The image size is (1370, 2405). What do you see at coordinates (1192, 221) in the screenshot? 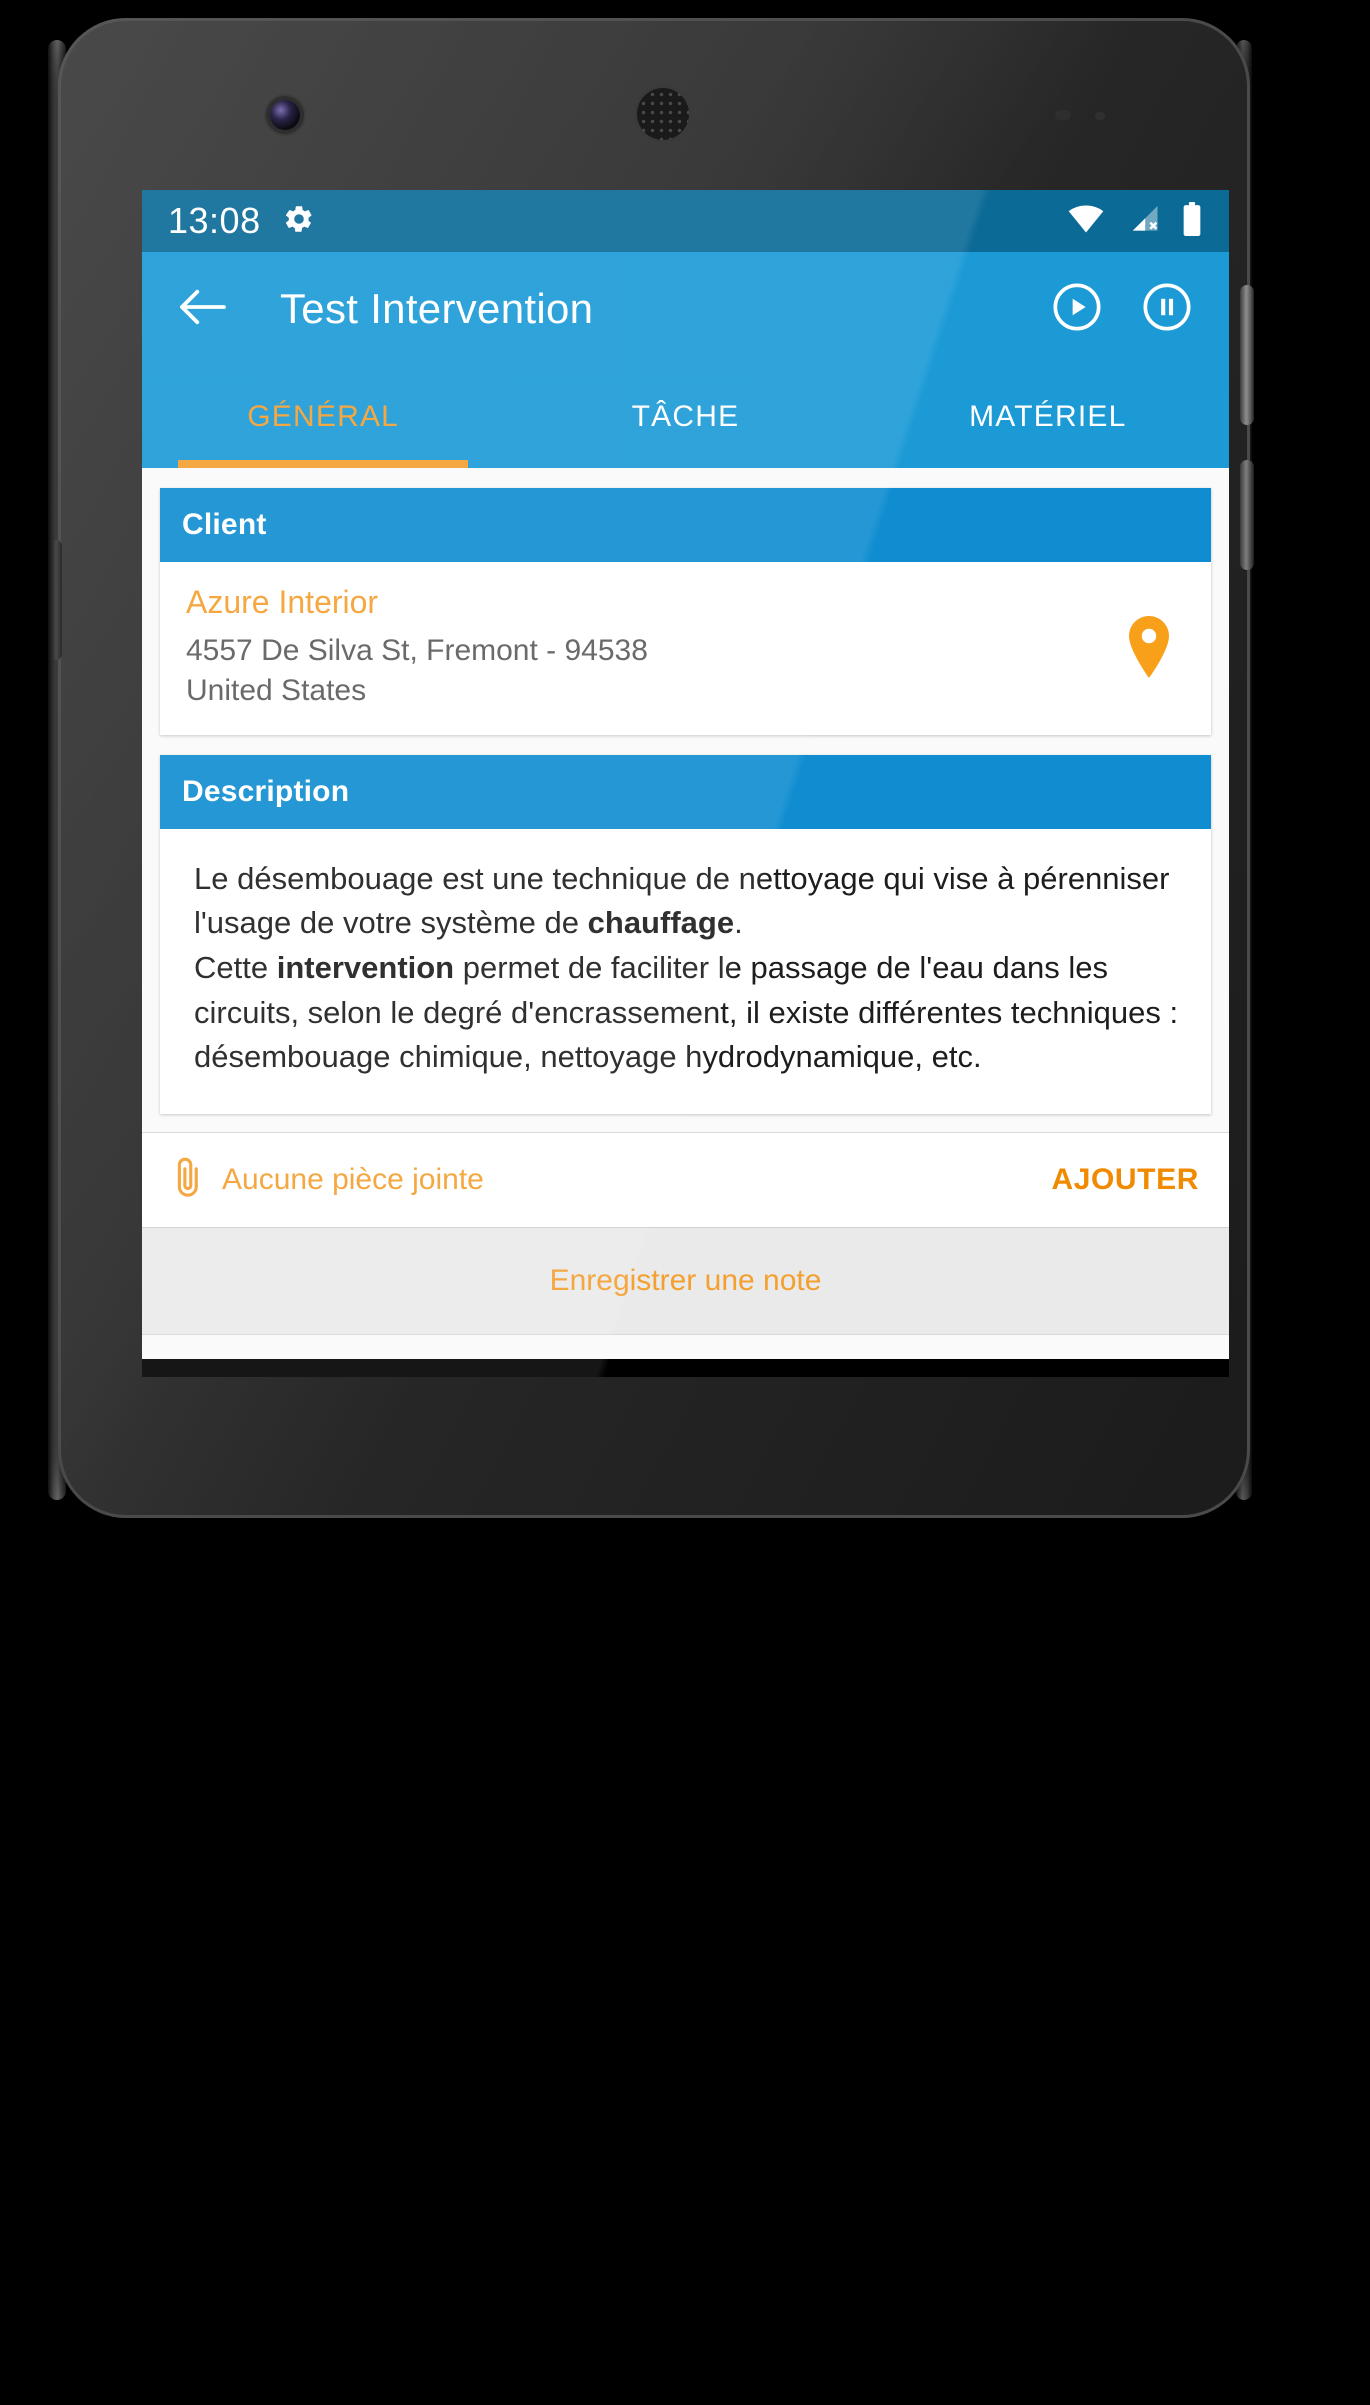
I see `battery-full-icon` at bounding box center [1192, 221].